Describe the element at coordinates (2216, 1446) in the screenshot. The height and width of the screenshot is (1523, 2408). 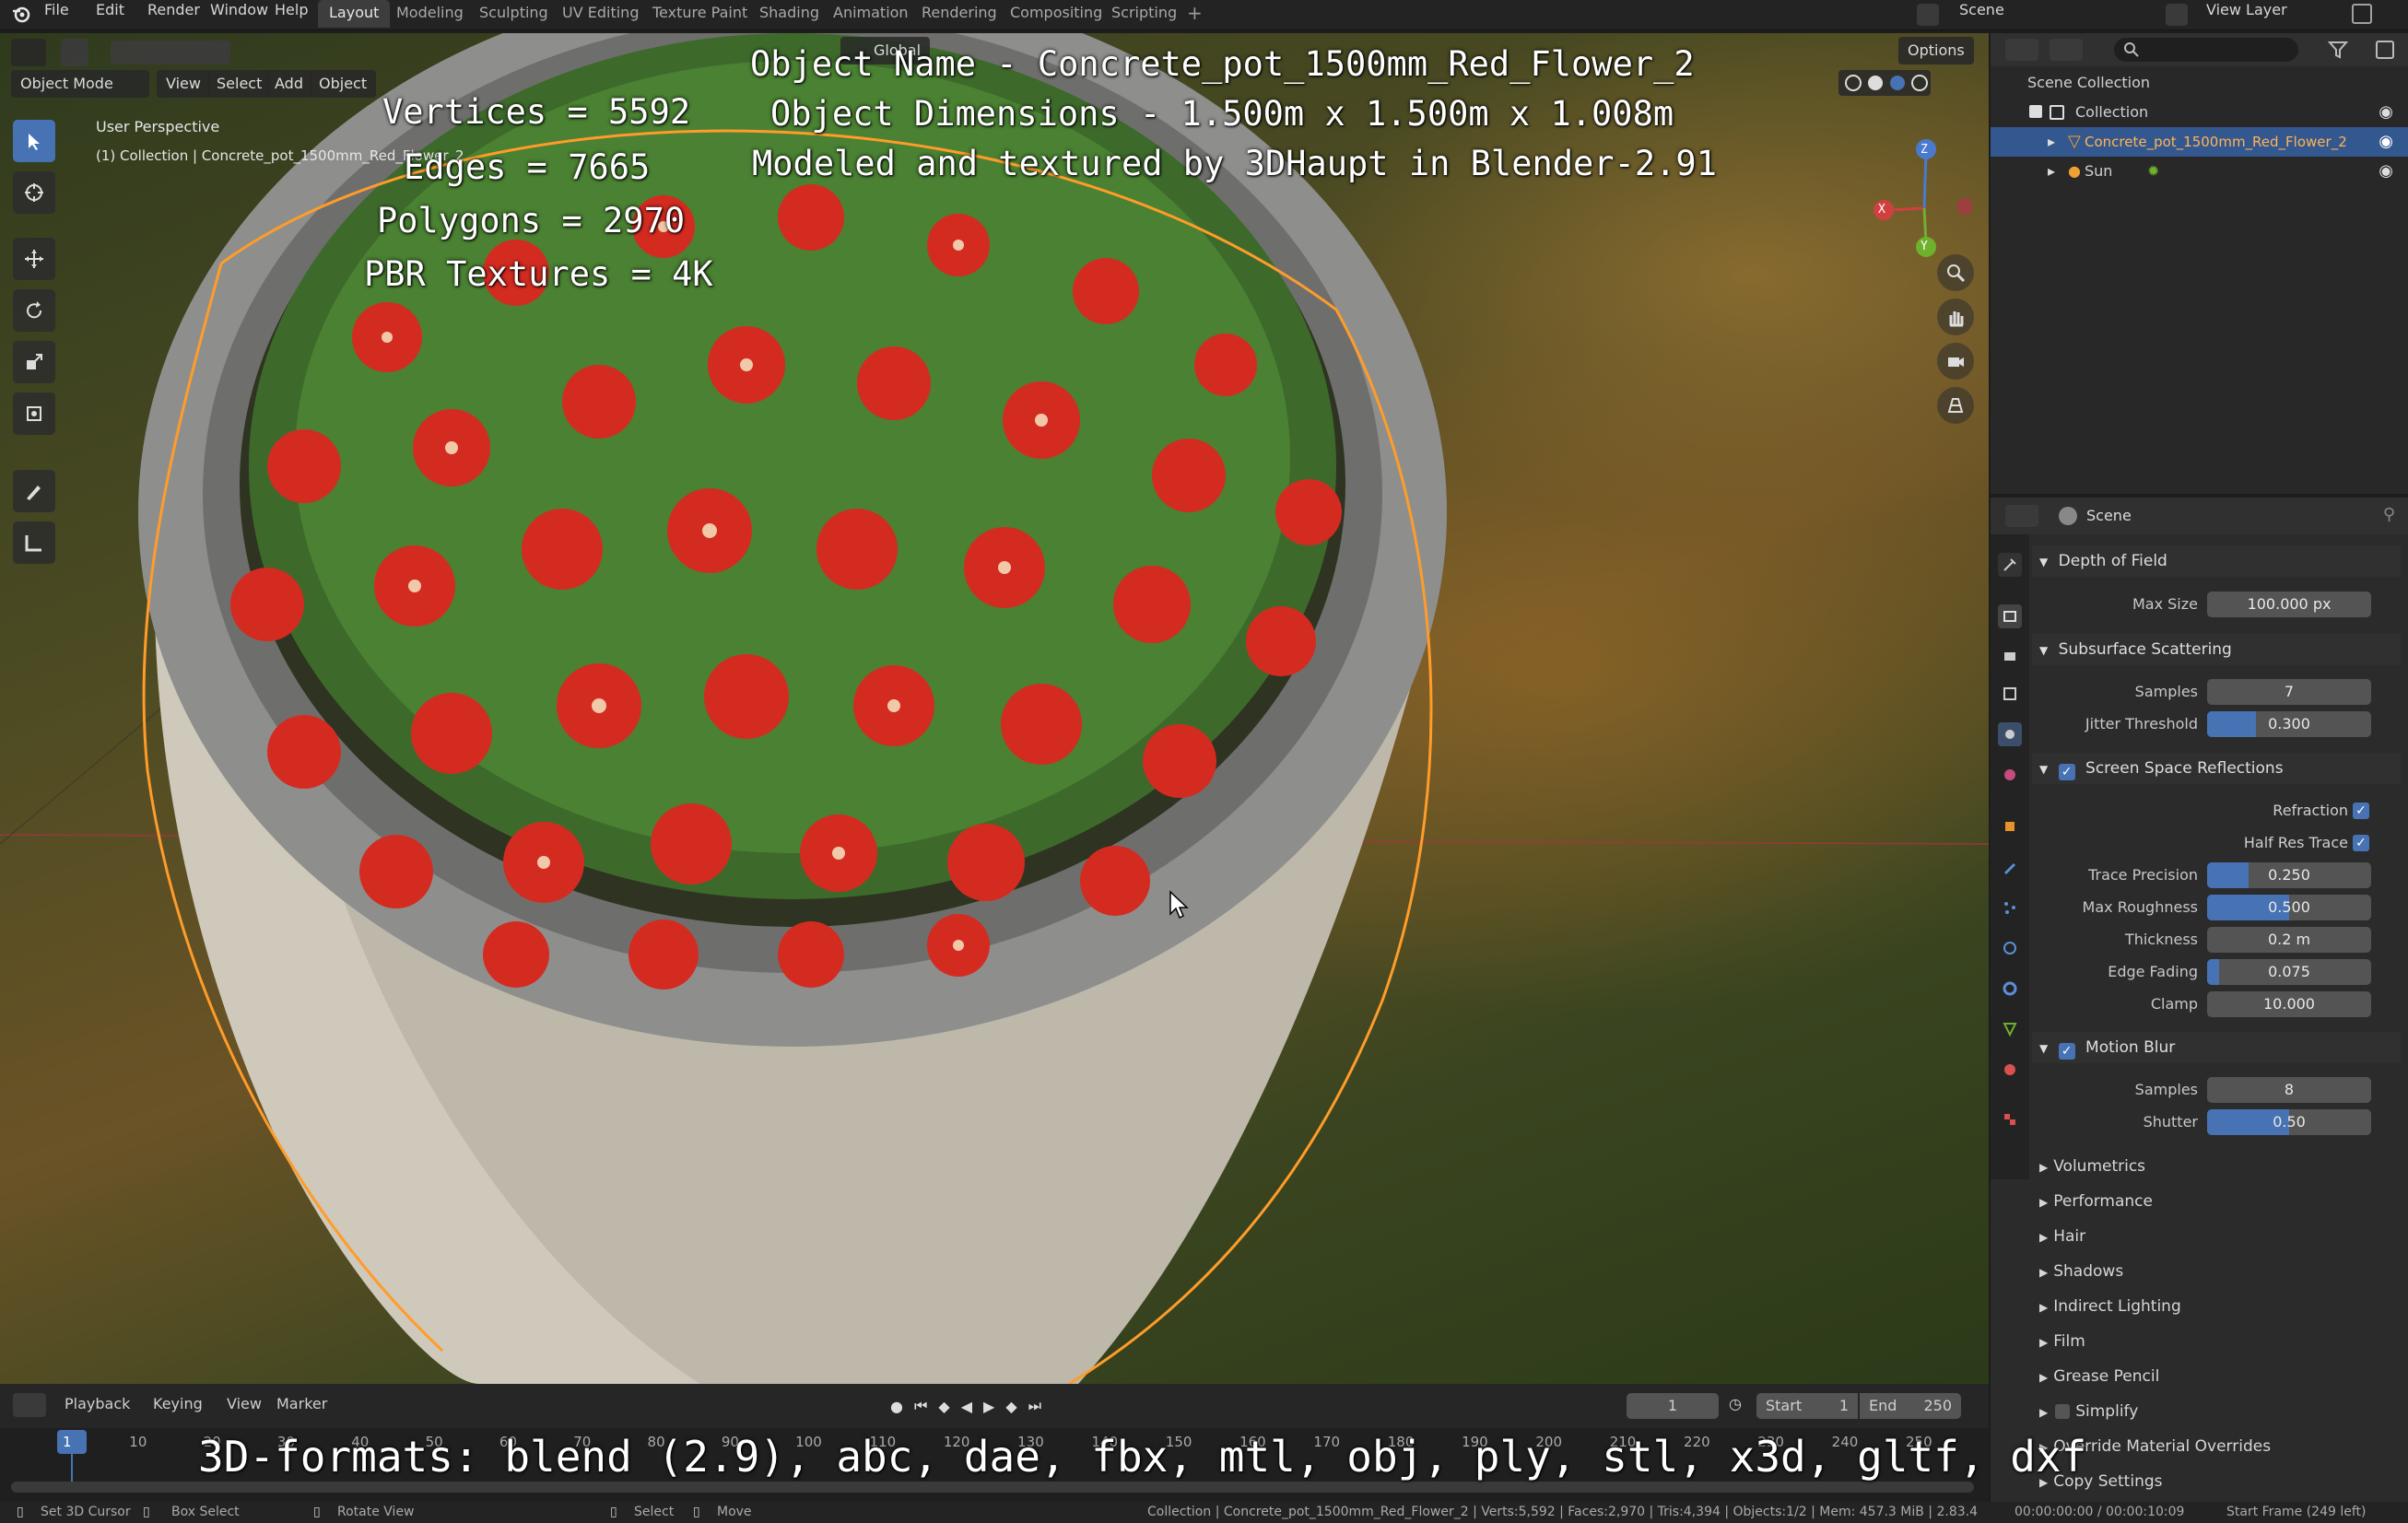
I see `section-material-overrides: ▶ Override Material Overrides` at that location.